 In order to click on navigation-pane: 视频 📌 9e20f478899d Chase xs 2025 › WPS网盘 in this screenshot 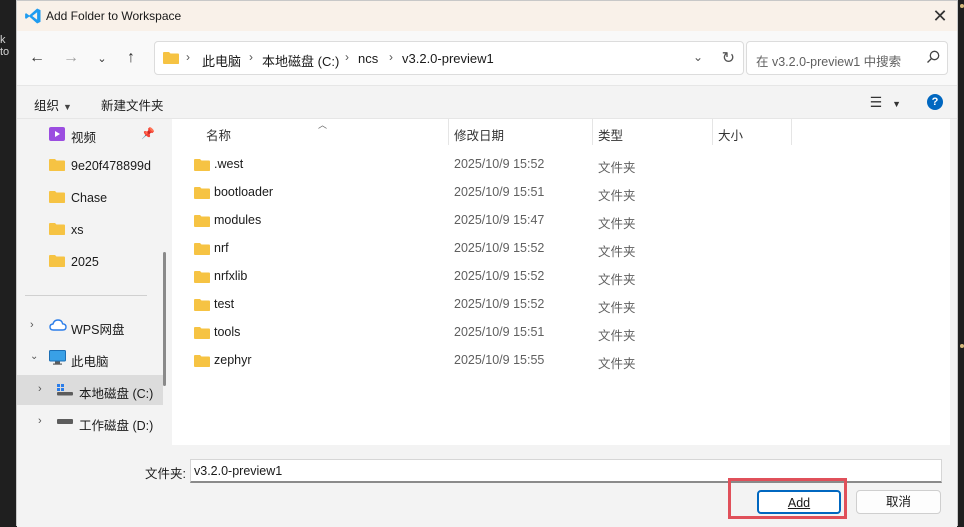, I will do `click(94, 282)`.